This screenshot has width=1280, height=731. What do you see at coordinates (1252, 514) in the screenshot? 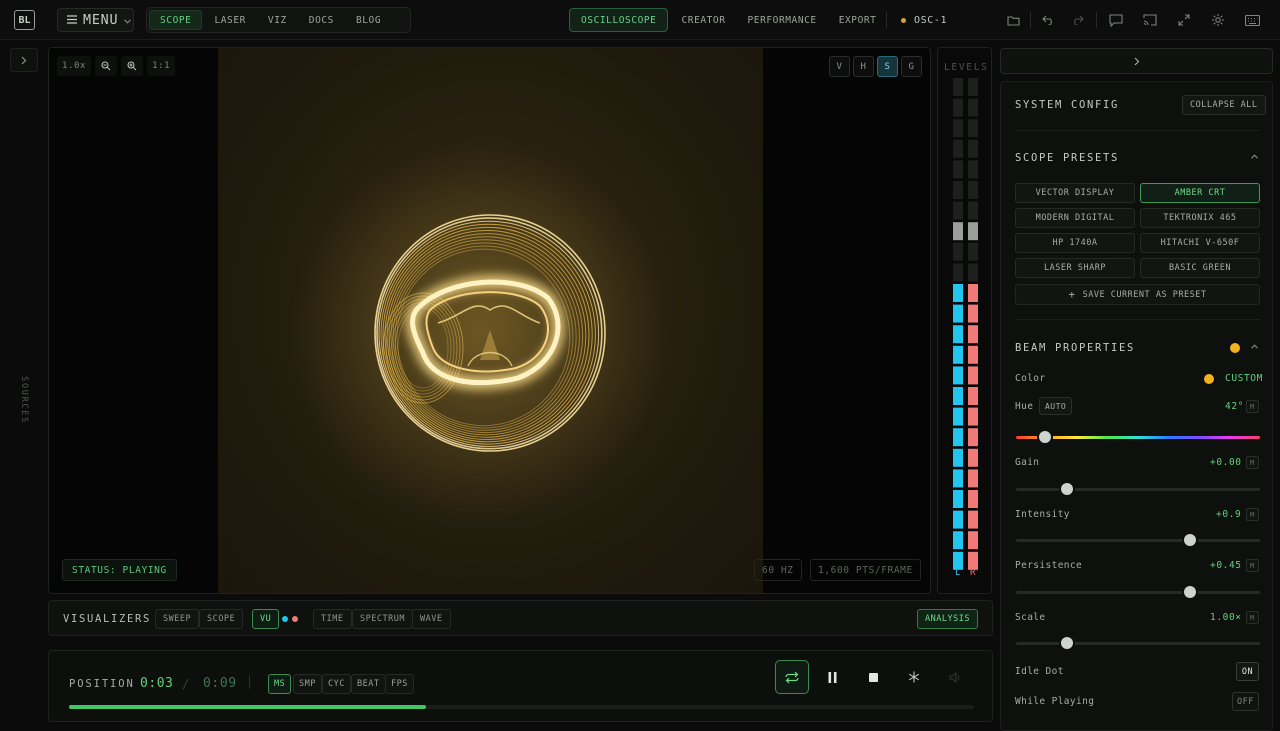
I see `intensity-modulate-badge: M` at bounding box center [1252, 514].